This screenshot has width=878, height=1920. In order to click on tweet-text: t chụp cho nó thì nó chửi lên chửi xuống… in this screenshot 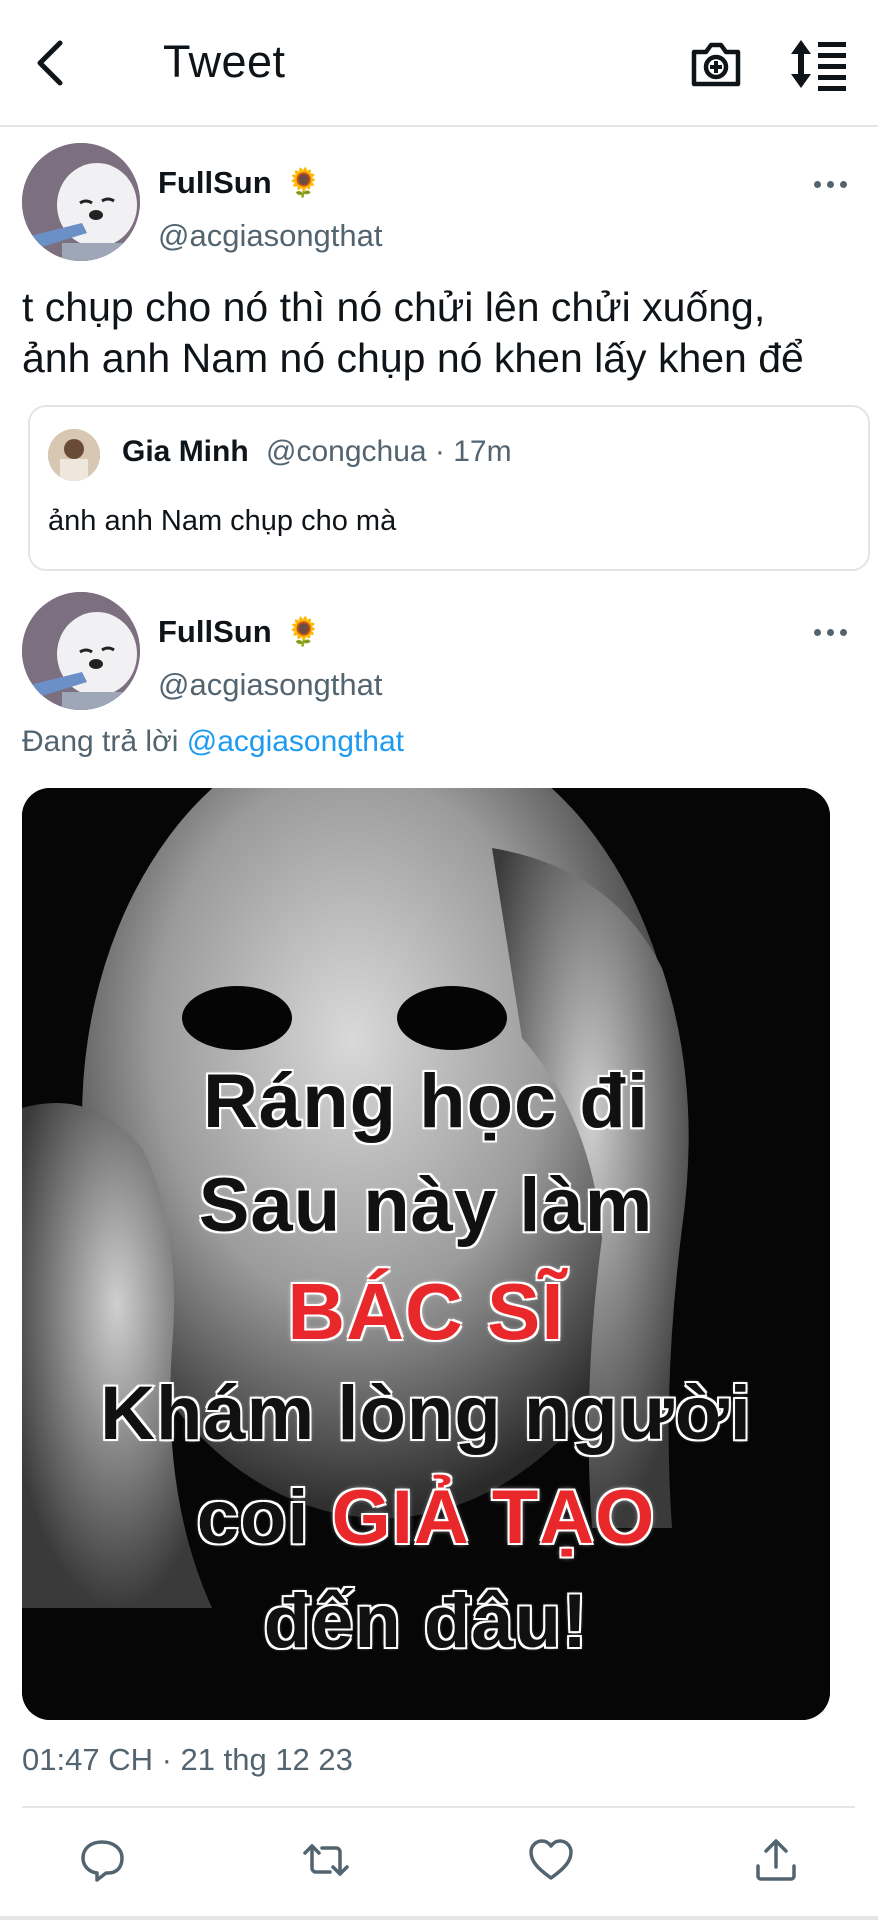, I will do `click(437, 333)`.